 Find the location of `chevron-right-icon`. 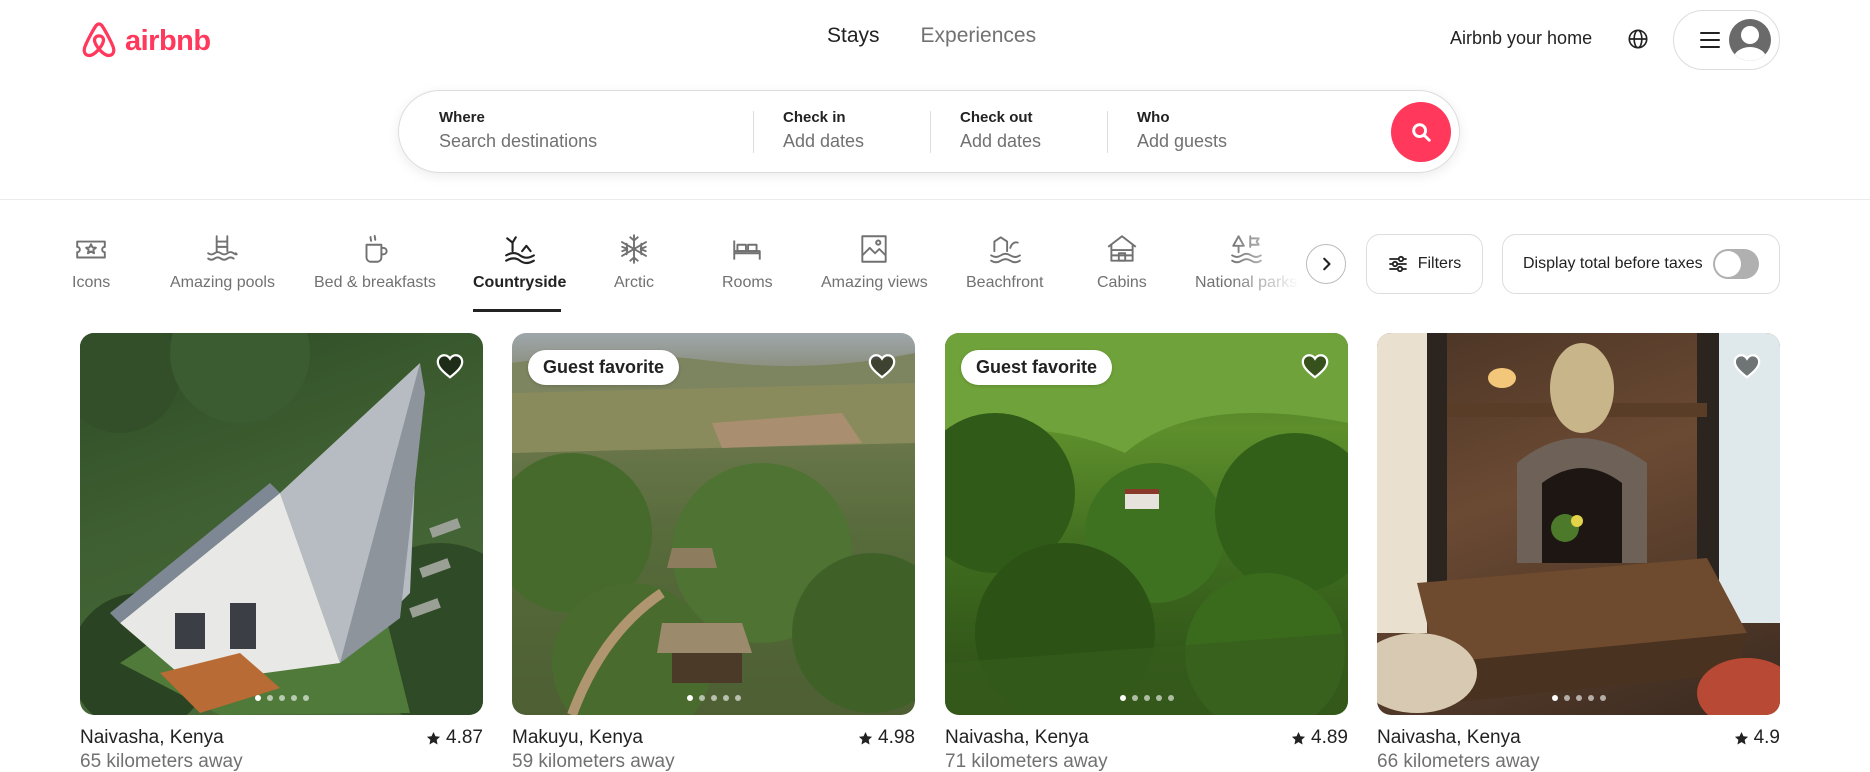

chevron-right-icon is located at coordinates (1327, 264).